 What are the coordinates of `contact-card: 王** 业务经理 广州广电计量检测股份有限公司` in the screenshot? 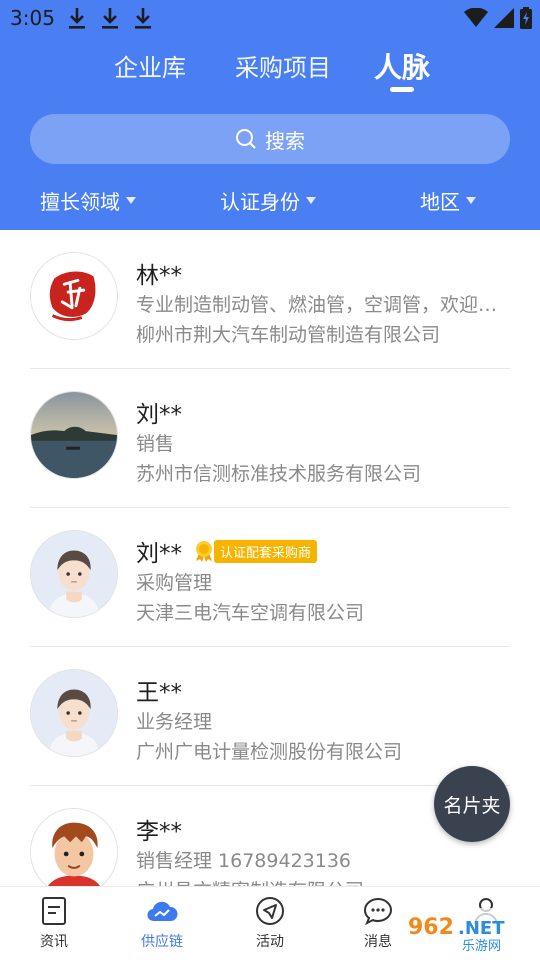 It's located at (270, 716).